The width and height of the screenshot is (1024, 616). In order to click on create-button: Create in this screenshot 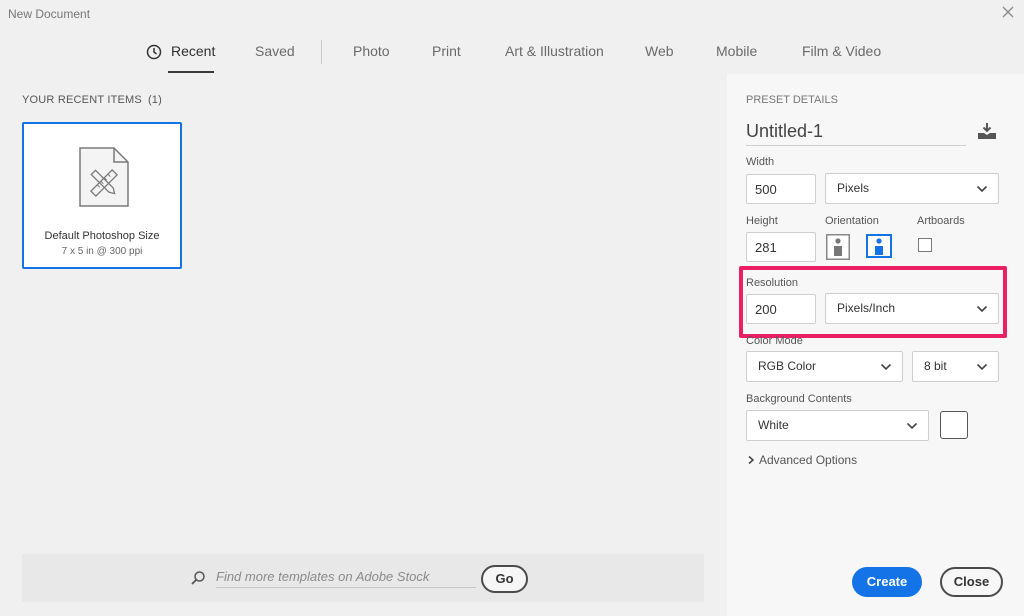, I will do `click(887, 582)`.